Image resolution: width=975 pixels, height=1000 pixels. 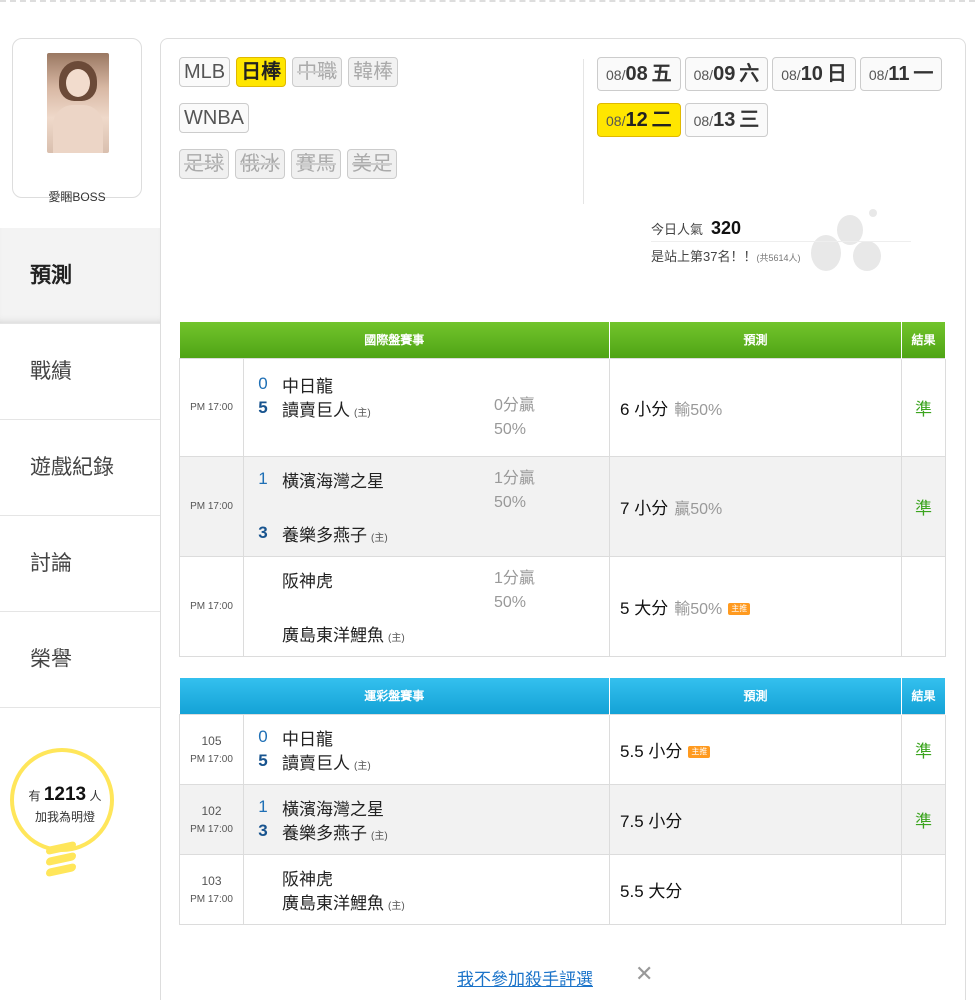 What do you see at coordinates (487, 4) in the screenshot?
I see `top-dashed-border` at bounding box center [487, 4].